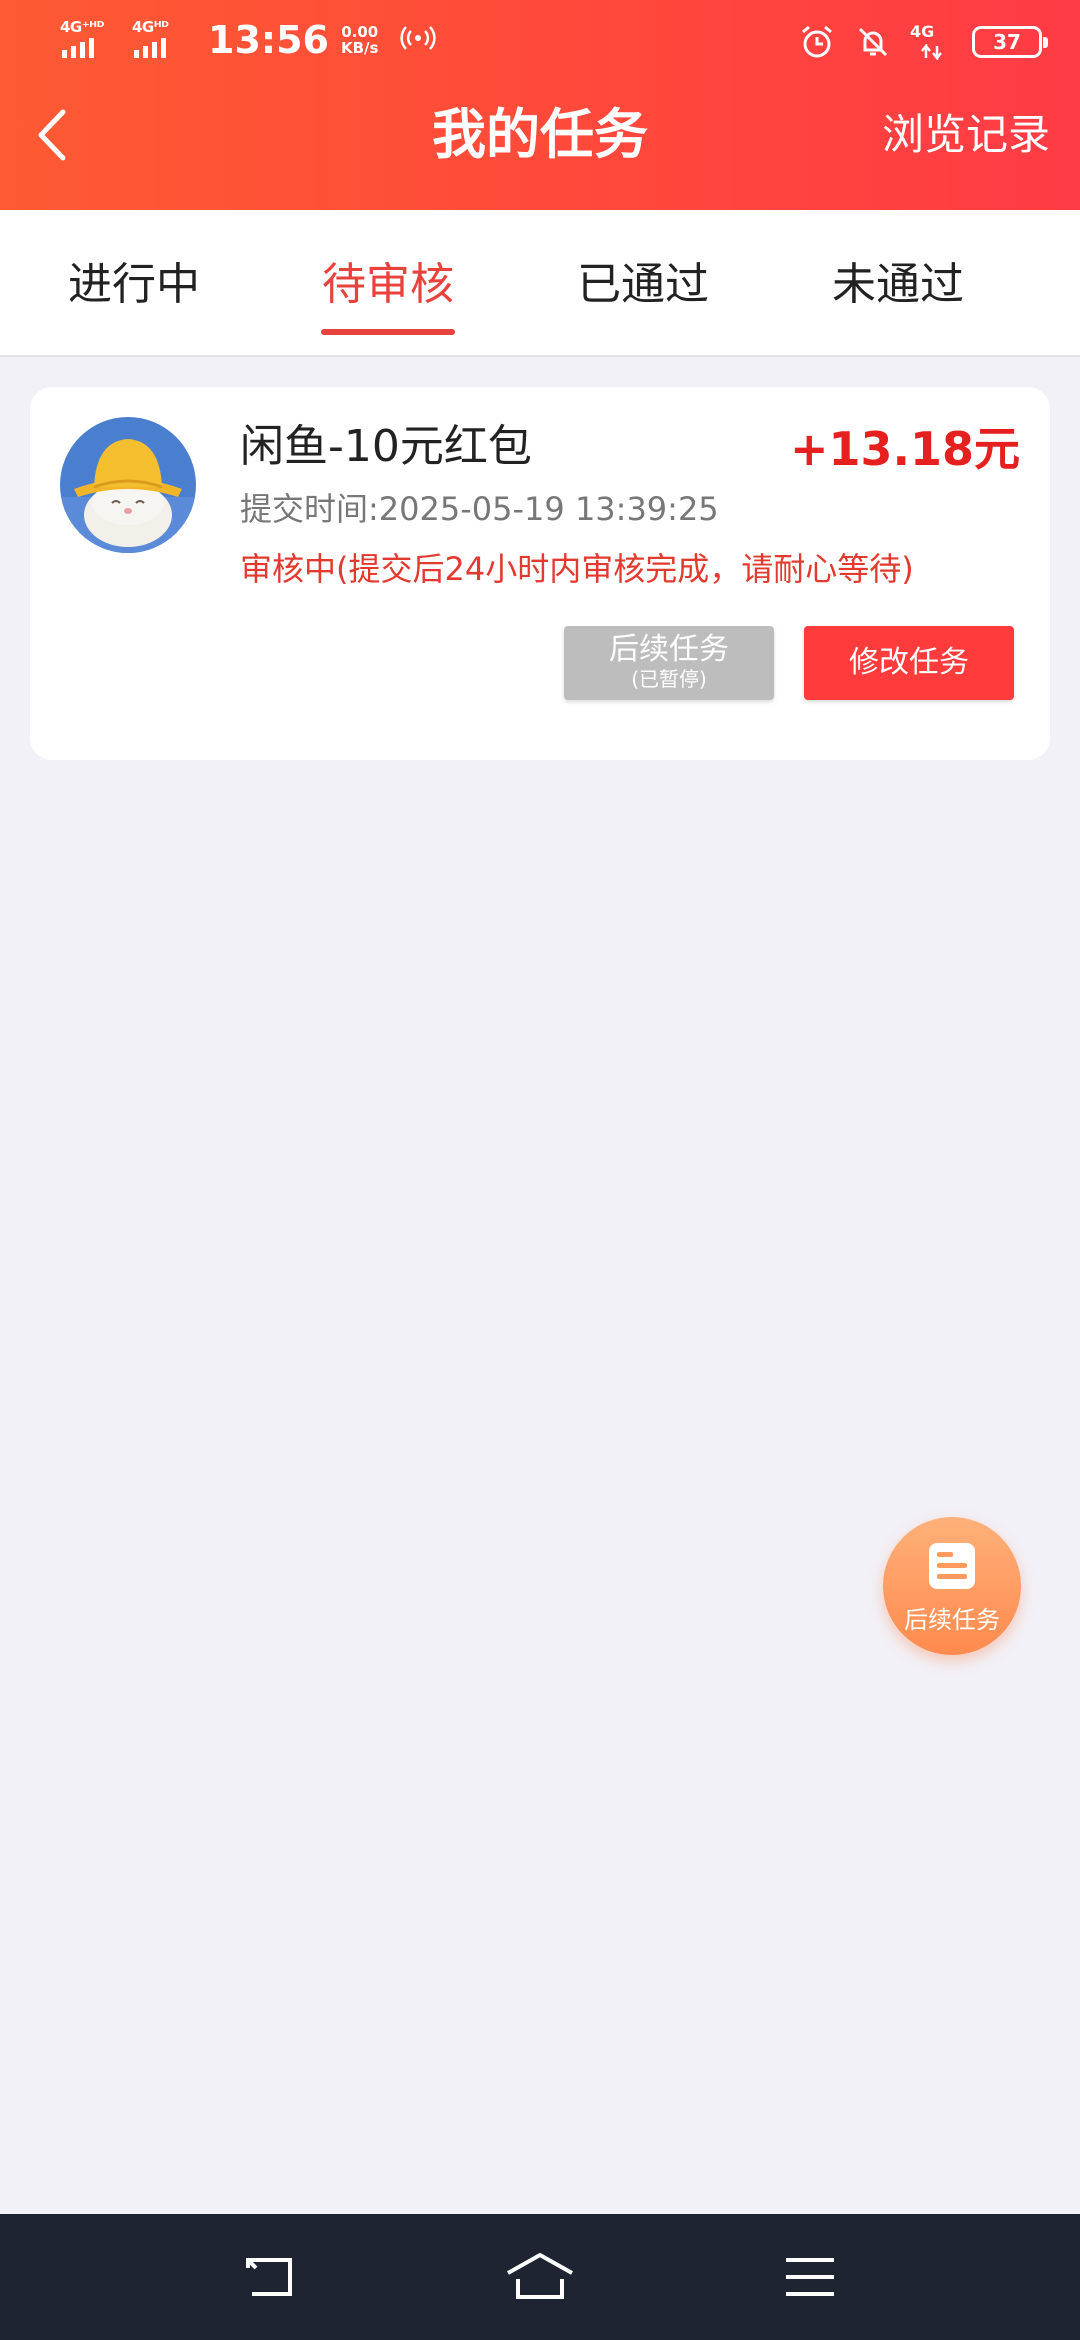  Describe the element at coordinates (669, 649) in the screenshot. I see `followup-task-label: 后续任务` at that location.